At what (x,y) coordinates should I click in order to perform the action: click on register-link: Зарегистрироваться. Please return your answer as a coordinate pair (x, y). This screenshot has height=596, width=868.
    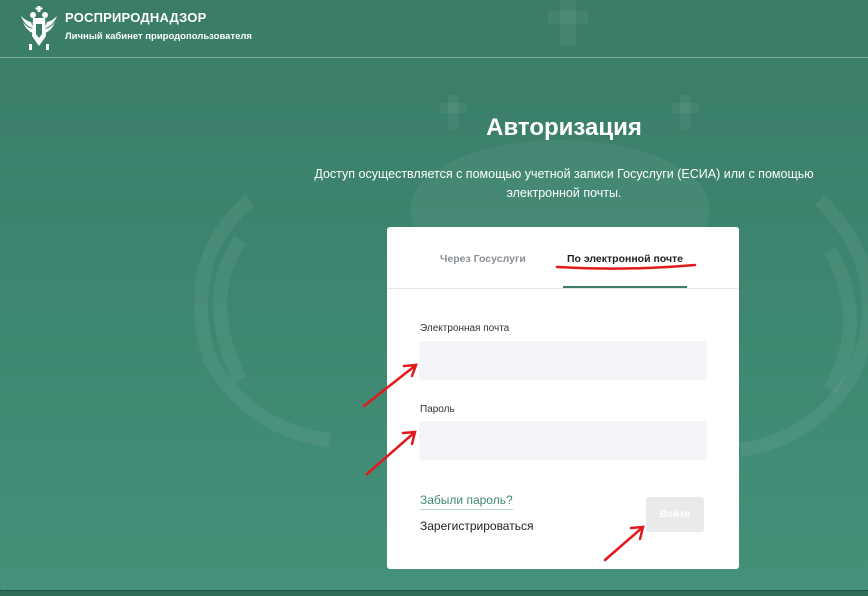
    Looking at the image, I should click on (476, 526).